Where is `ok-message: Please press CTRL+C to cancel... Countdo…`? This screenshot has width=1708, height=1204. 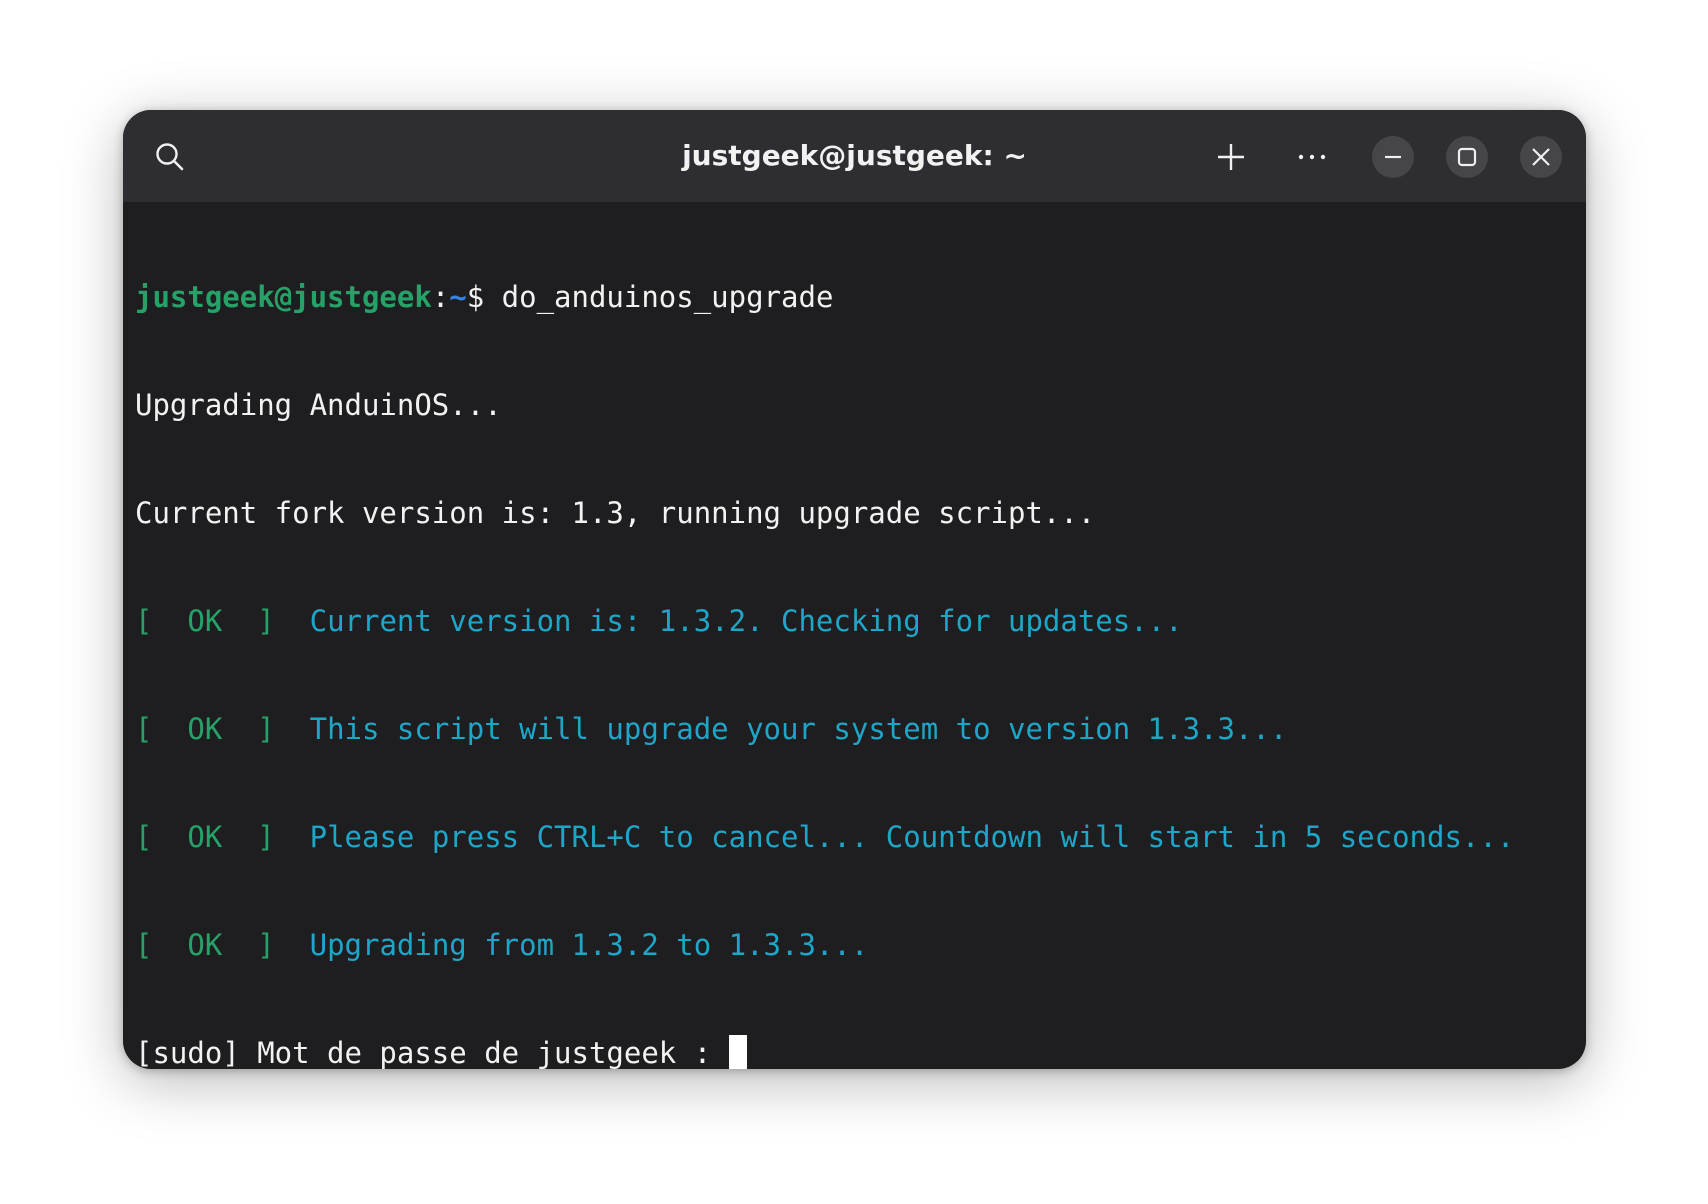
ok-message: Please press CTRL+C to cancel... Countdo… is located at coordinates (912, 837).